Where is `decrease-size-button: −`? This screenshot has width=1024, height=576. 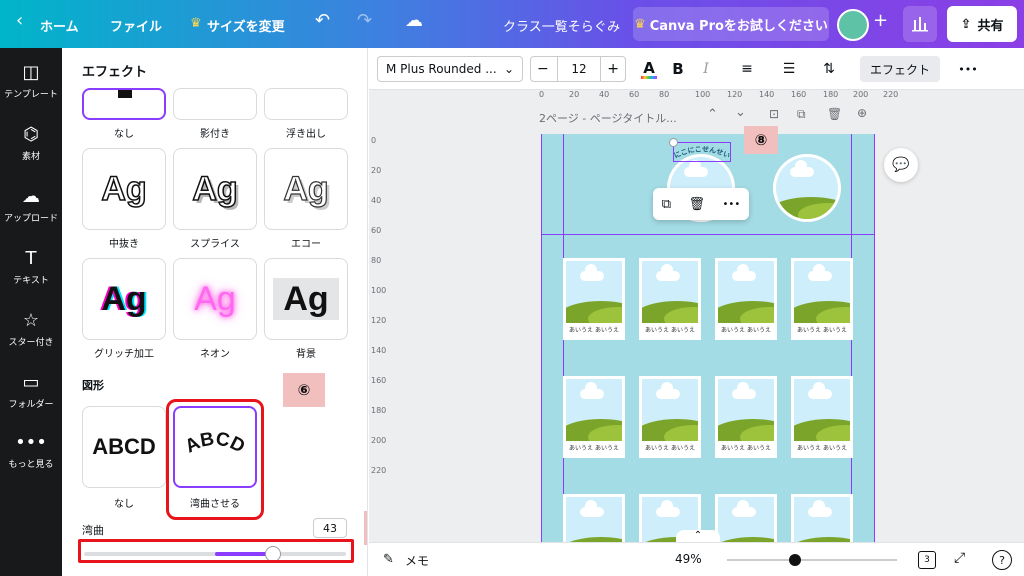
decrease-size-button: − is located at coordinates (543, 69).